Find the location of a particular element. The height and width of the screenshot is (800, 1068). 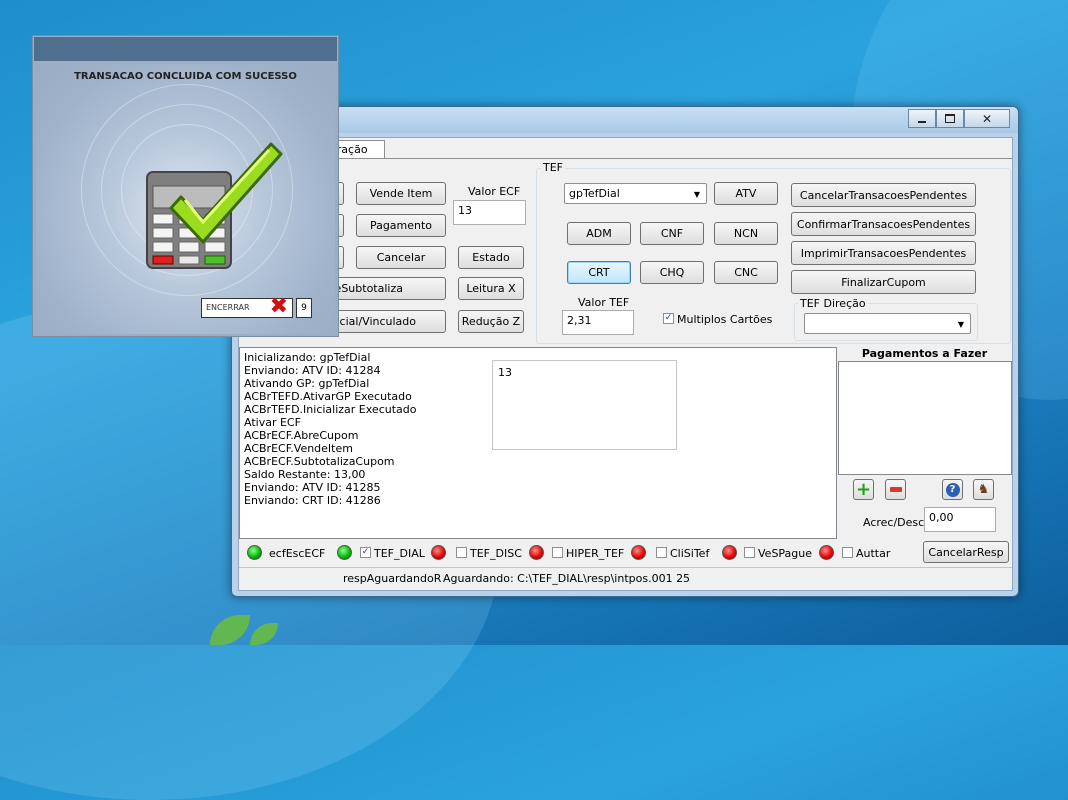

cnc-button: CNC is located at coordinates (746, 272).